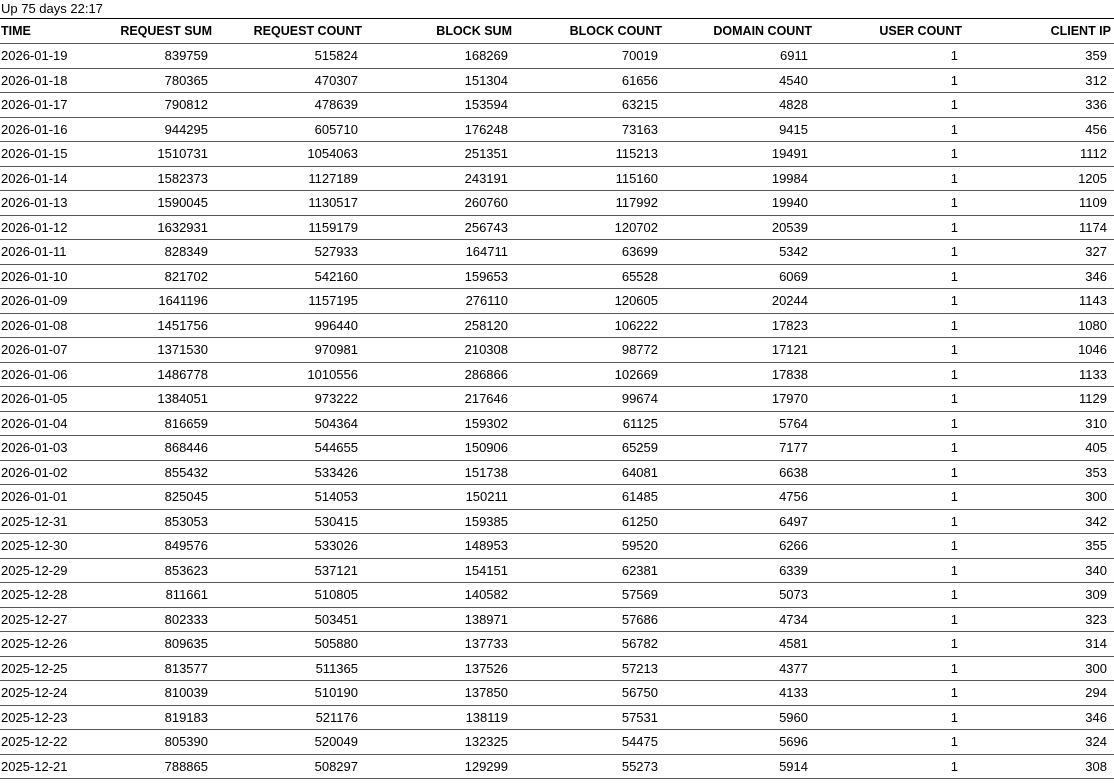 This screenshot has width=1114, height=784. I want to click on cell-request-sum: 944295, so click(152, 129).